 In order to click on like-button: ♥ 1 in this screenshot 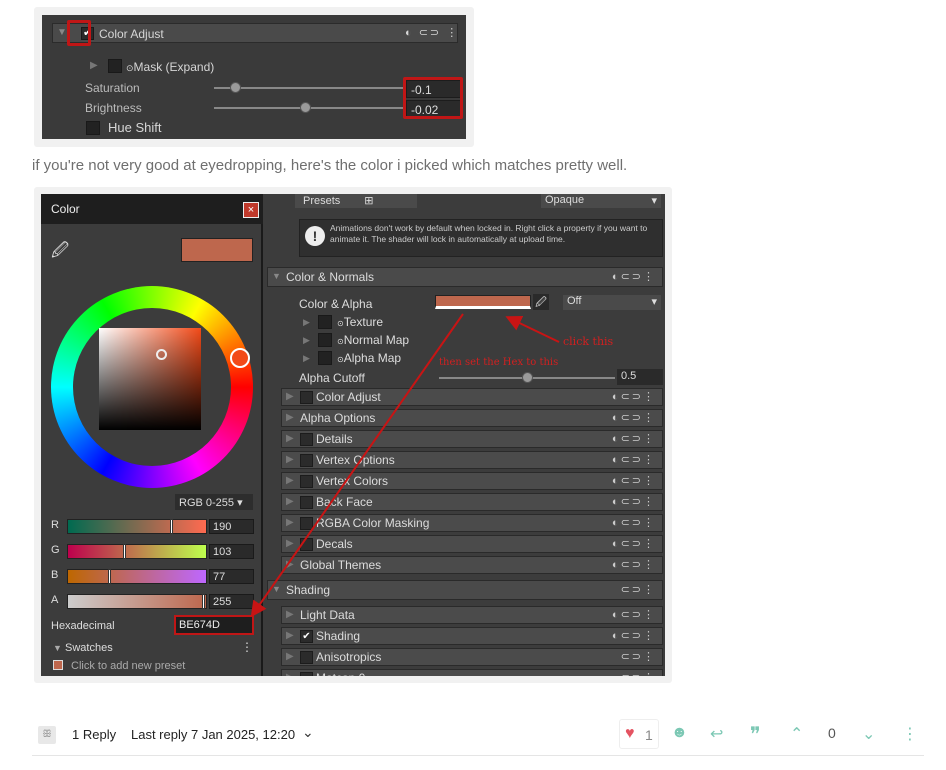, I will do `click(639, 734)`.